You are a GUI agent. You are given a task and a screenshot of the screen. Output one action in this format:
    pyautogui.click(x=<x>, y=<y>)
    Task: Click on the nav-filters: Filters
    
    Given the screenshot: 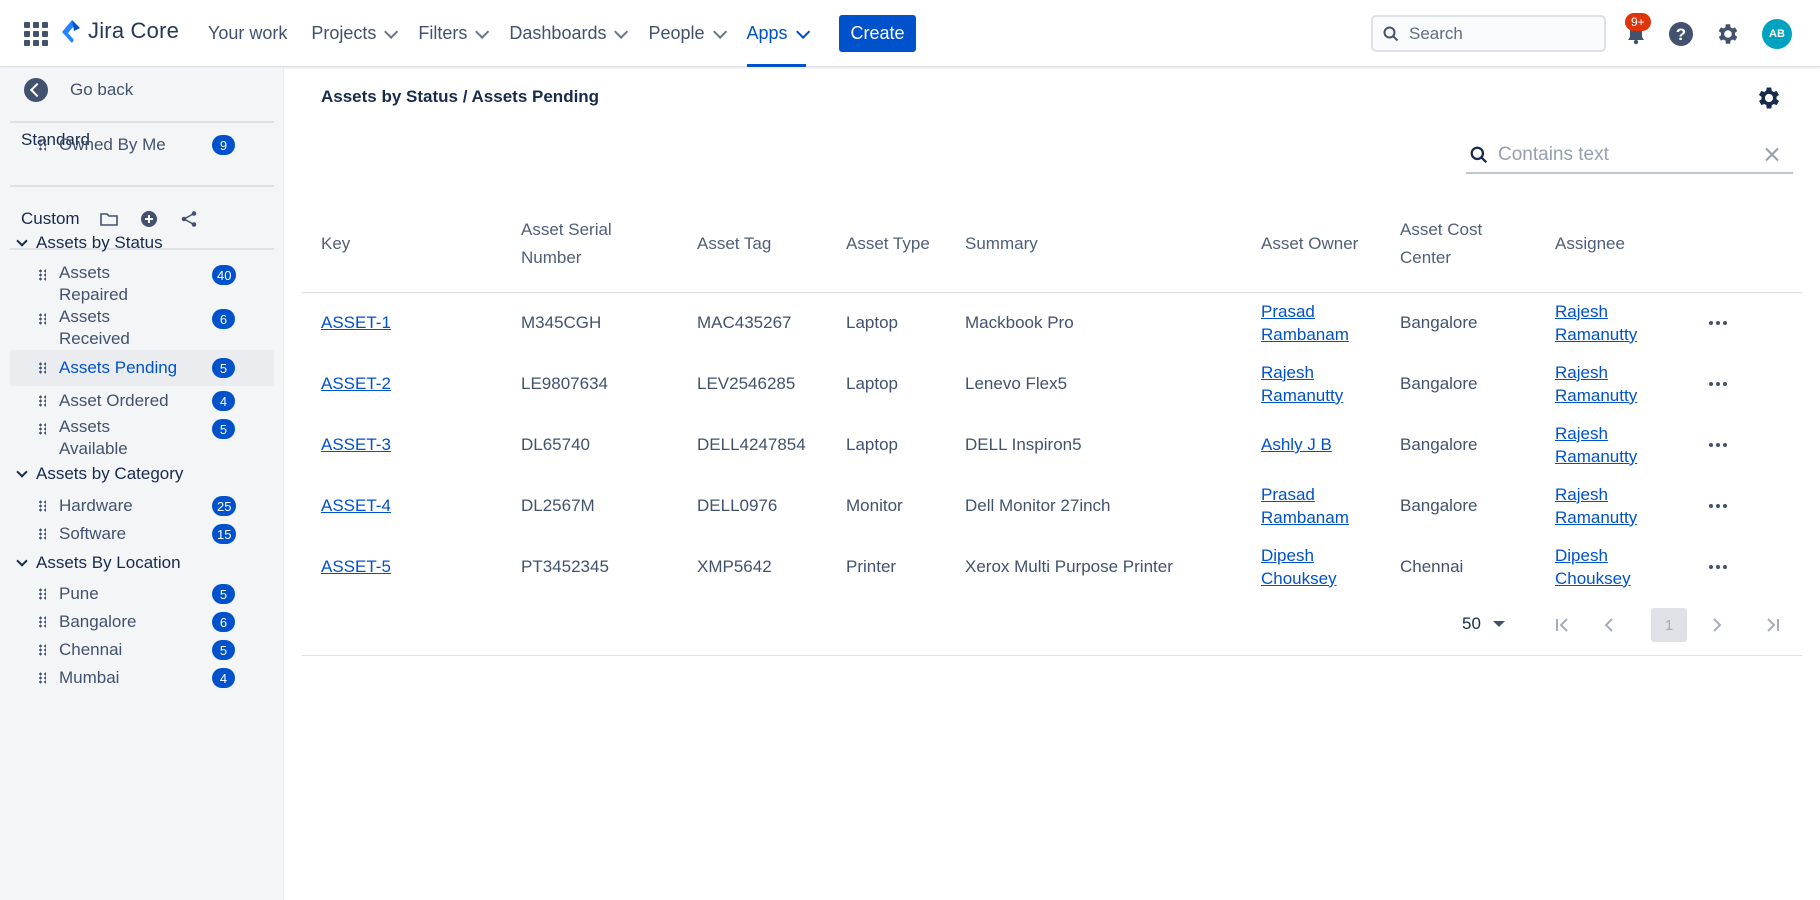 What is the action you would take?
    pyautogui.click(x=451, y=33)
    